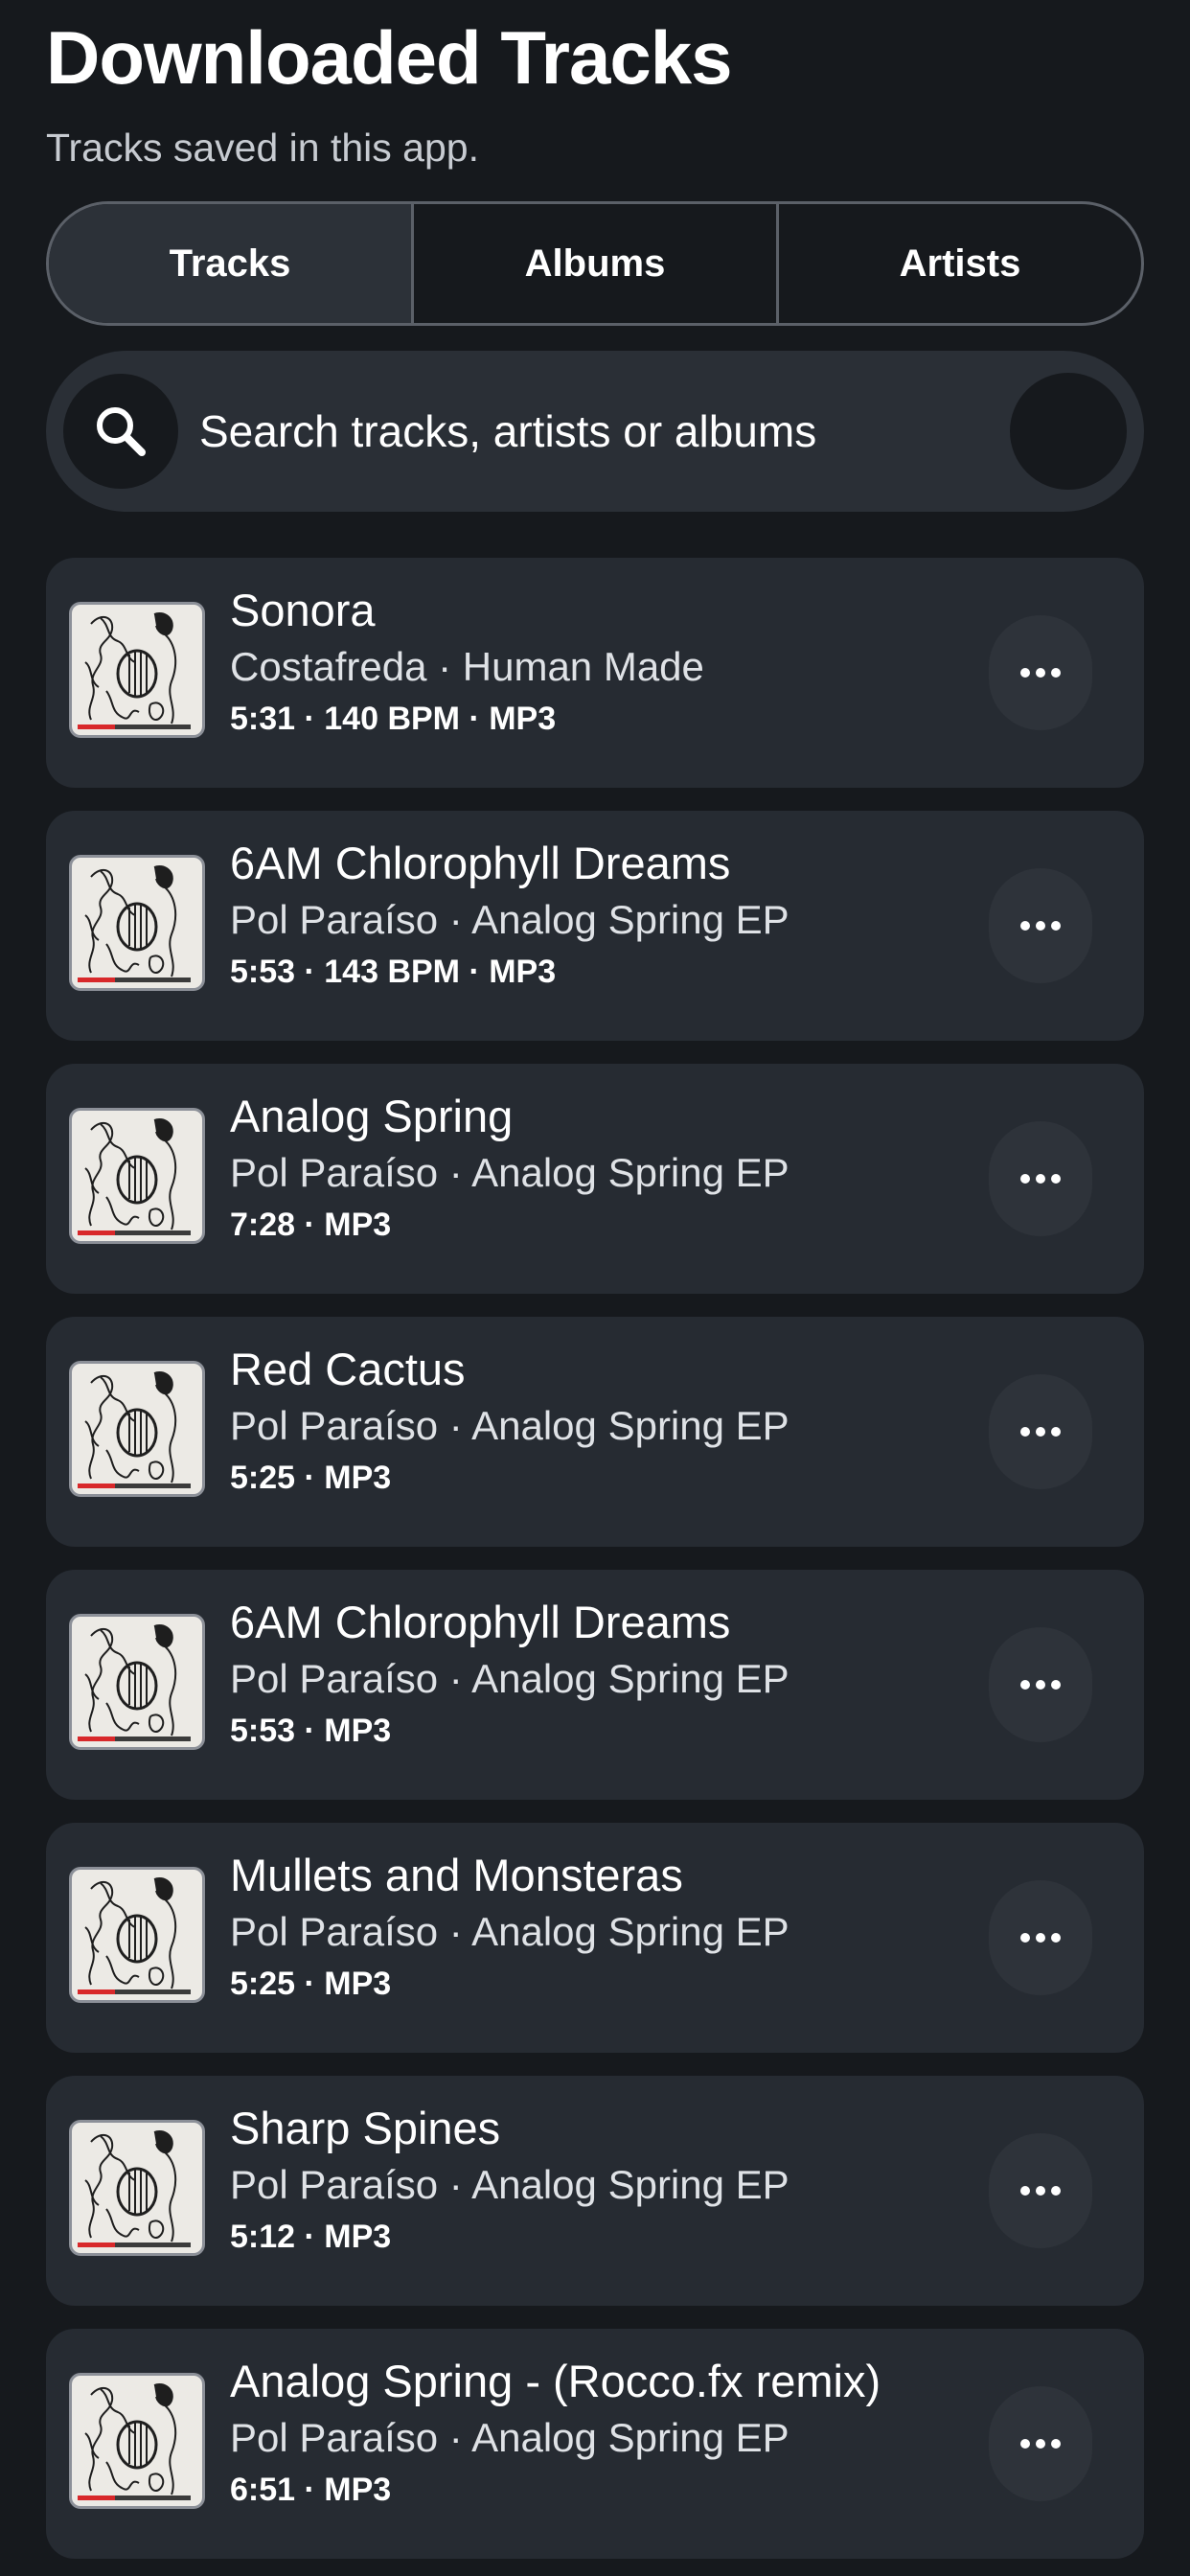 This screenshot has width=1190, height=2576. Describe the element at coordinates (959, 263) in the screenshot. I see `tab-artists: Artists` at that location.